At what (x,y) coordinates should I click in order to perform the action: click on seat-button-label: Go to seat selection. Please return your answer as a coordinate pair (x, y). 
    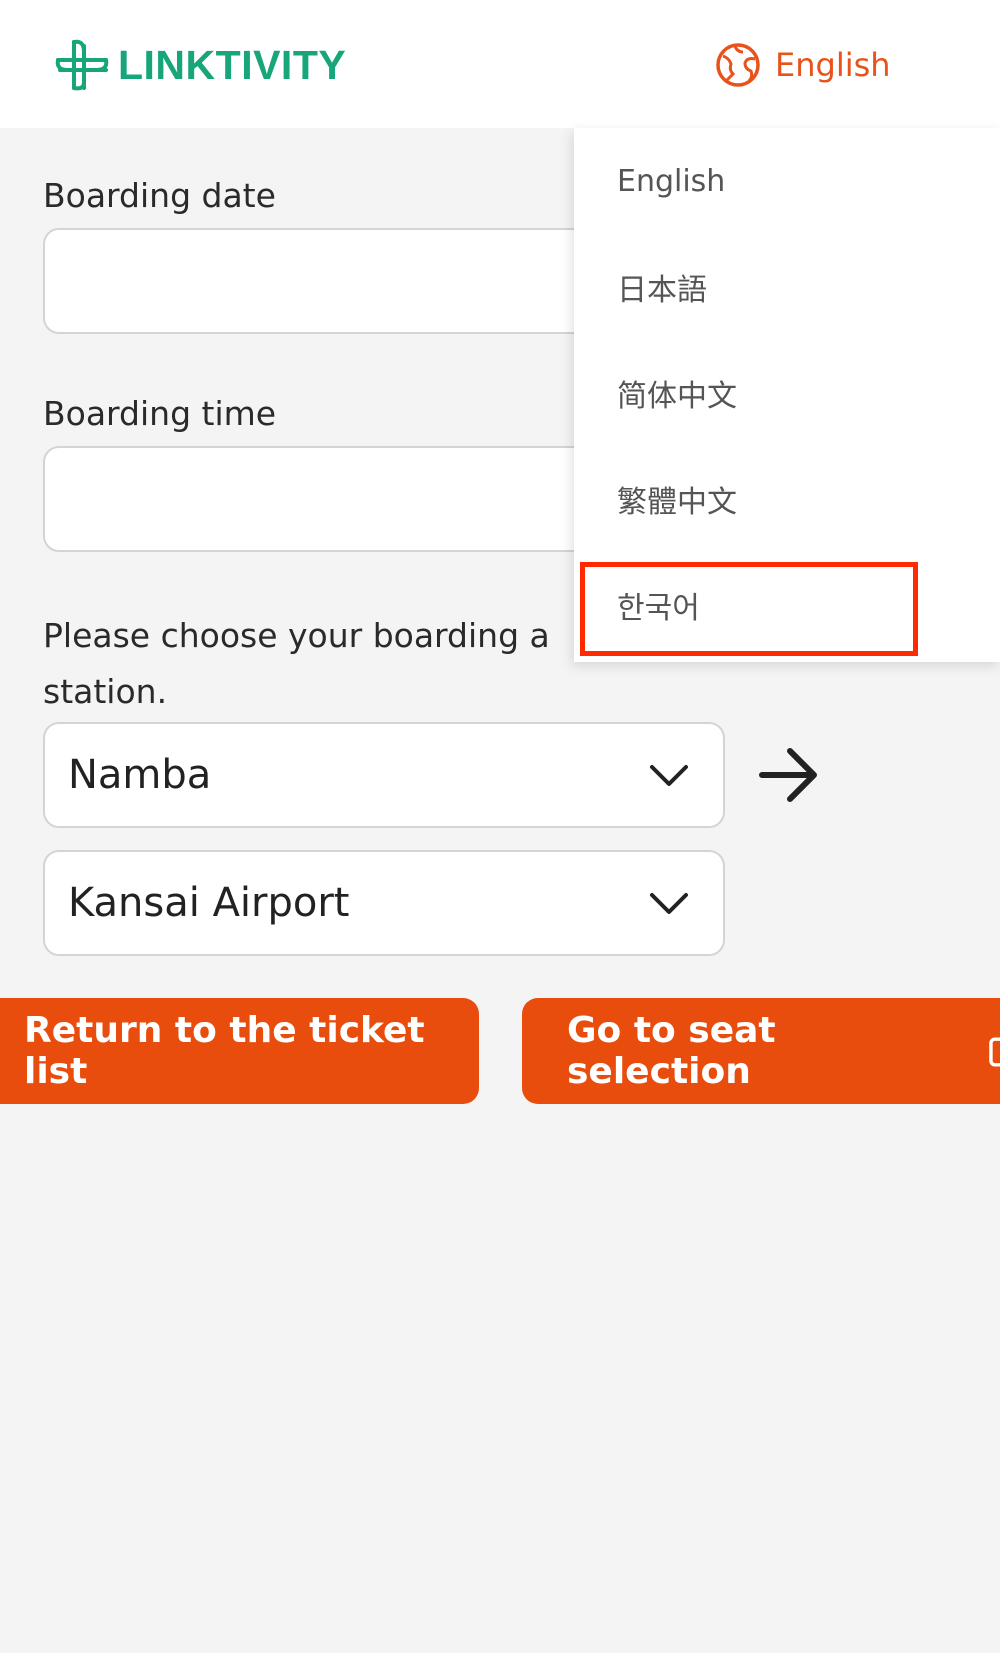
    Looking at the image, I should click on (671, 1051).